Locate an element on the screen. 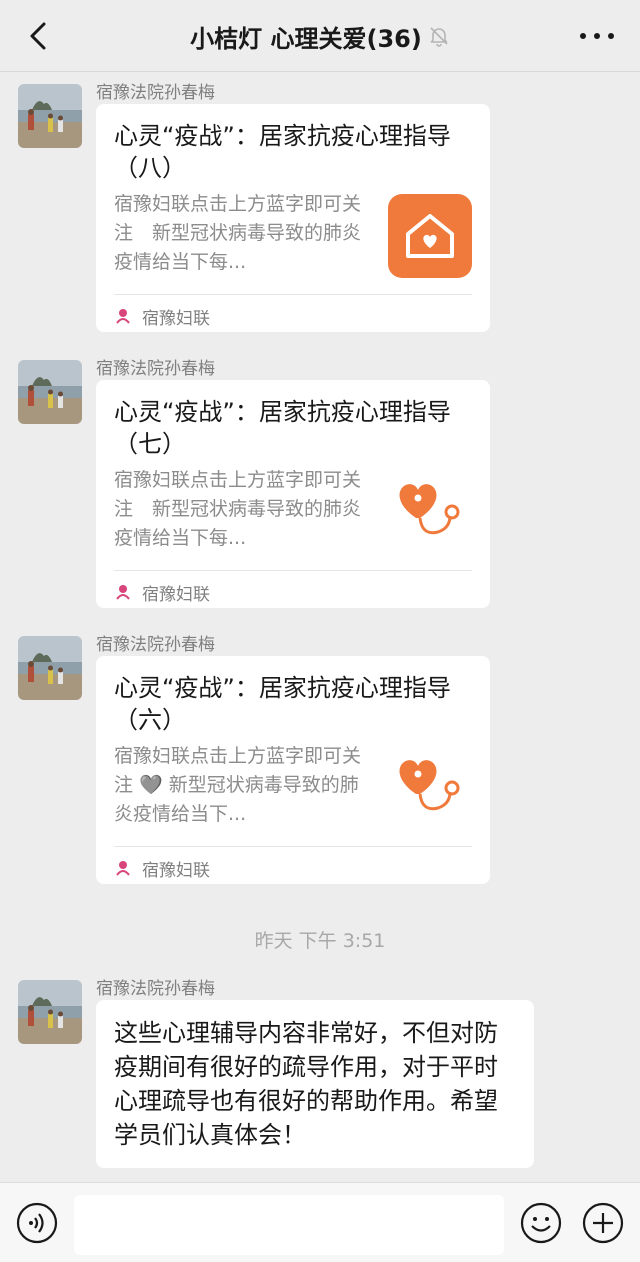 The width and height of the screenshot is (640, 1262). card-title: 心灵“疫战”：居家抗疫心理指导（八） is located at coordinates (282, 152).